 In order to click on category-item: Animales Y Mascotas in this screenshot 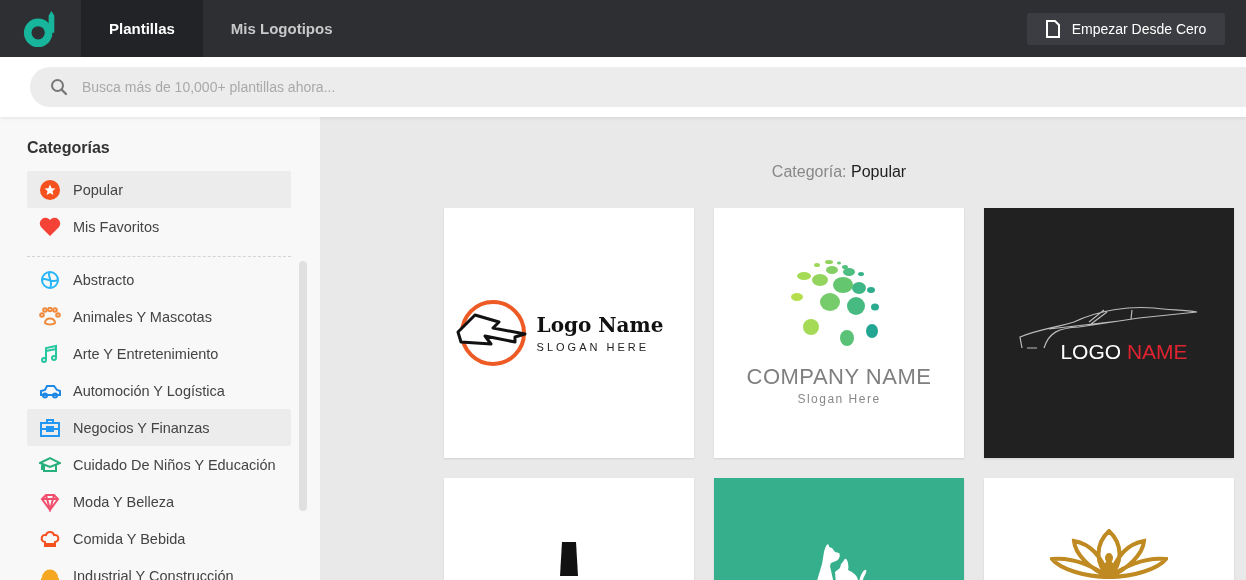, I will do `click(159, 316)`.